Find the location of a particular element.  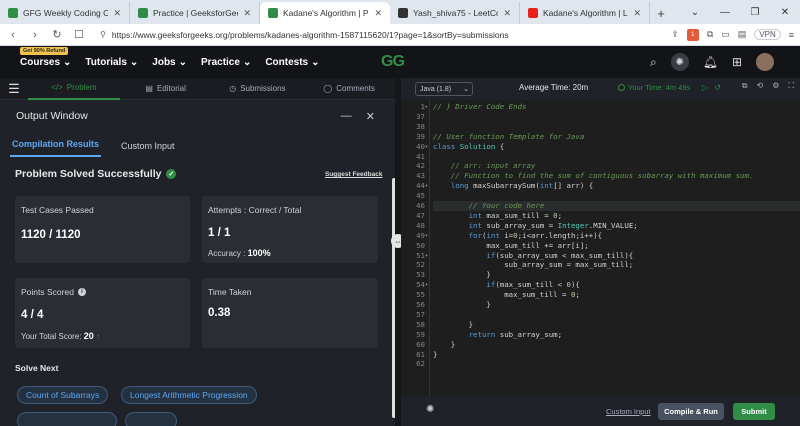

play-icon: ▷ is located at coordinates (705, 87).